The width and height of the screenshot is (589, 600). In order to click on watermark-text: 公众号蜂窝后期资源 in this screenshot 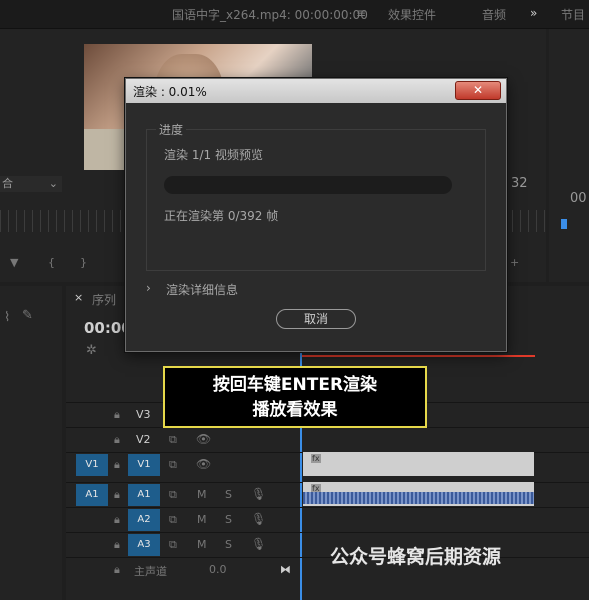, I will do `click(416, 557)`.